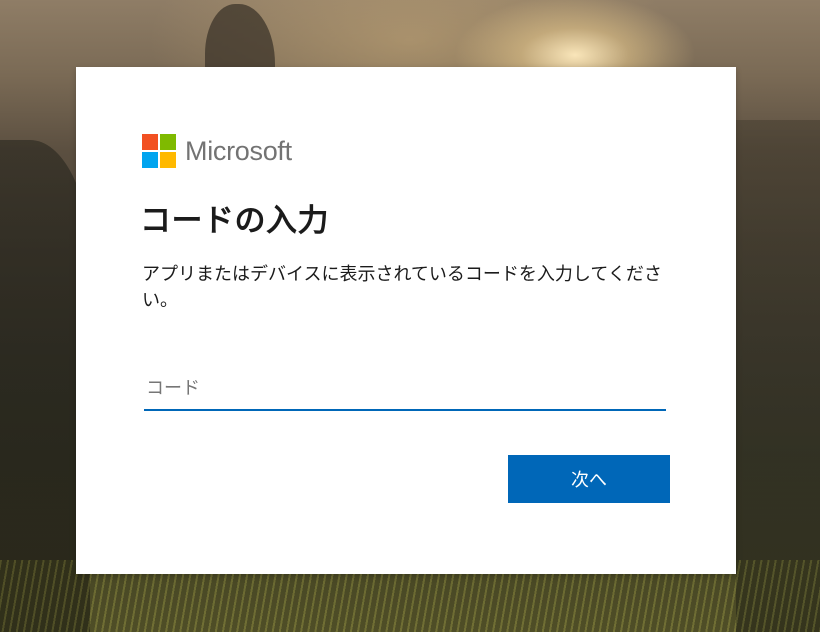 The image size is (820, 632). Describe the element at coordinates (150, 160) in the screenshot. I see `logo-square-blue` at that location.